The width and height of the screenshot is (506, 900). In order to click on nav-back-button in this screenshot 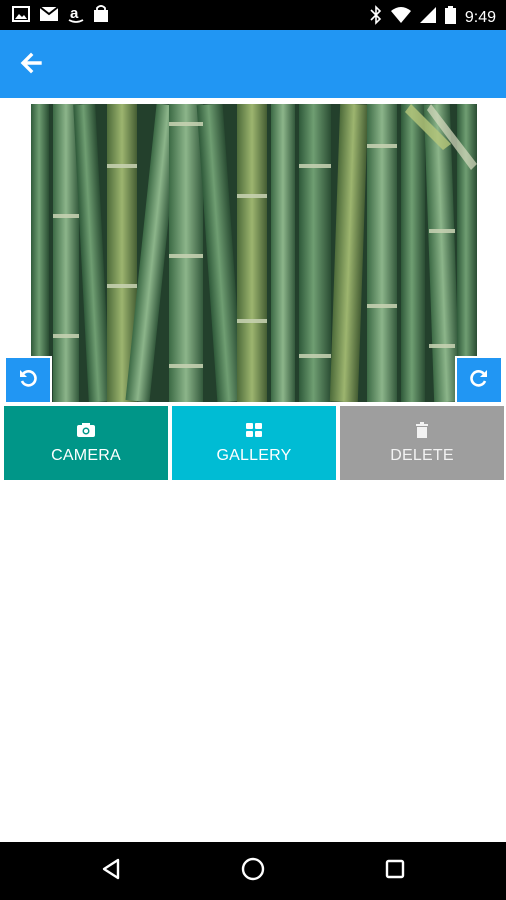, I will do `click(111, 871)`.